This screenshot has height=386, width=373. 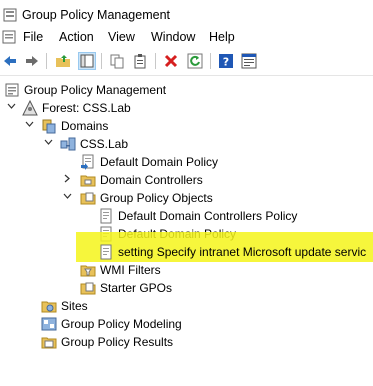 I want to click on up-folder-button, so click(x=63, y=61).